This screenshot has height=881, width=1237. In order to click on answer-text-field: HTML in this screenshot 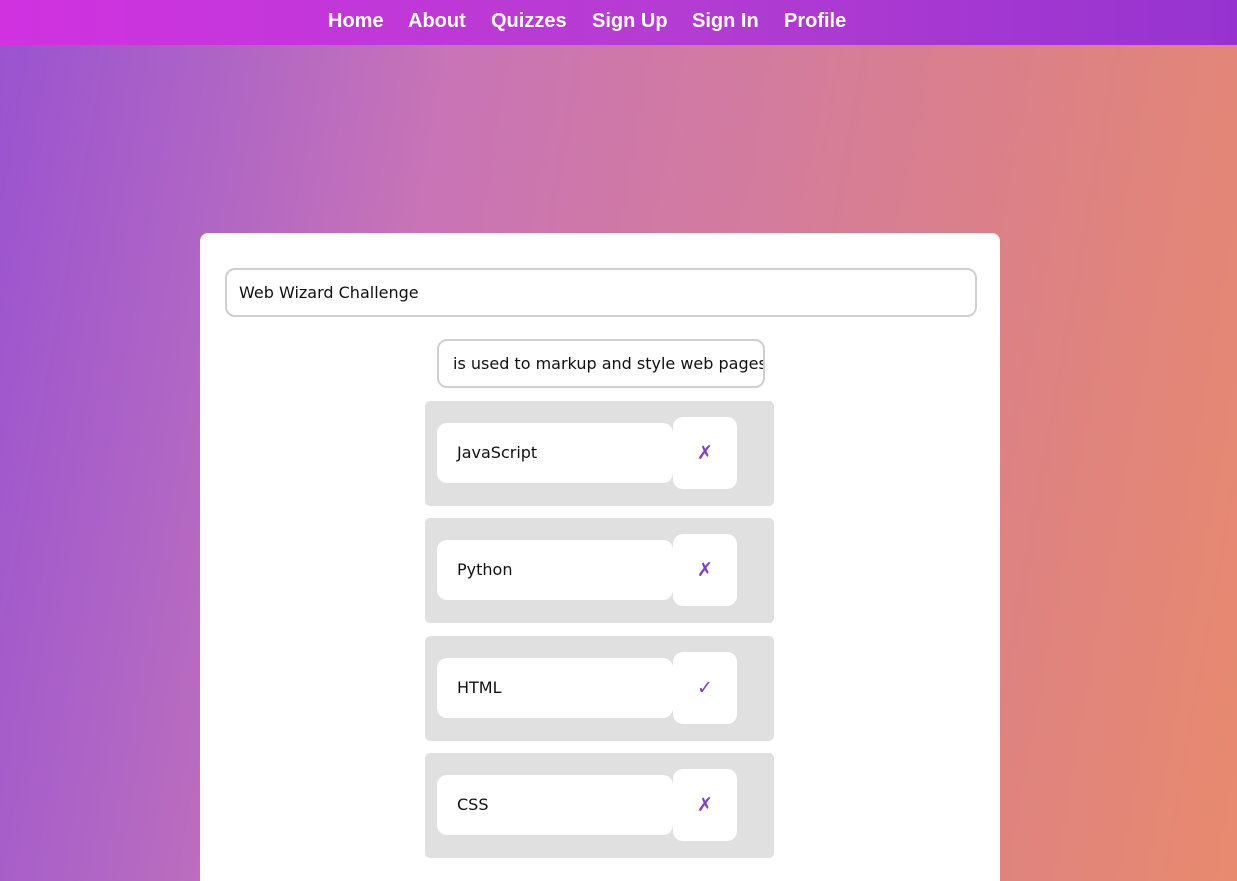, I will do `click(555, 688)`.